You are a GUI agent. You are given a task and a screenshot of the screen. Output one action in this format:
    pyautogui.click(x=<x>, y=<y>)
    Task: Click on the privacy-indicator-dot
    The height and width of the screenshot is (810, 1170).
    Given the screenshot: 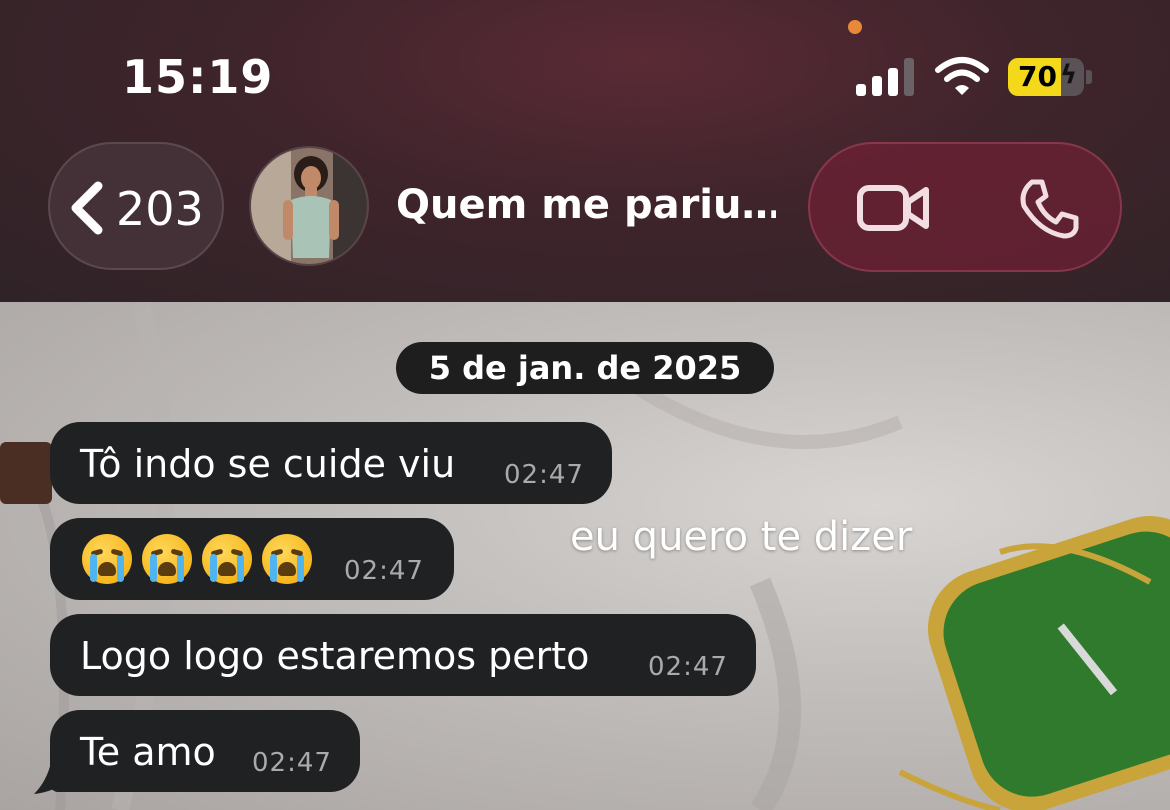 What is the action you would take?
    pyautogui.click(x=855, y=27)
    